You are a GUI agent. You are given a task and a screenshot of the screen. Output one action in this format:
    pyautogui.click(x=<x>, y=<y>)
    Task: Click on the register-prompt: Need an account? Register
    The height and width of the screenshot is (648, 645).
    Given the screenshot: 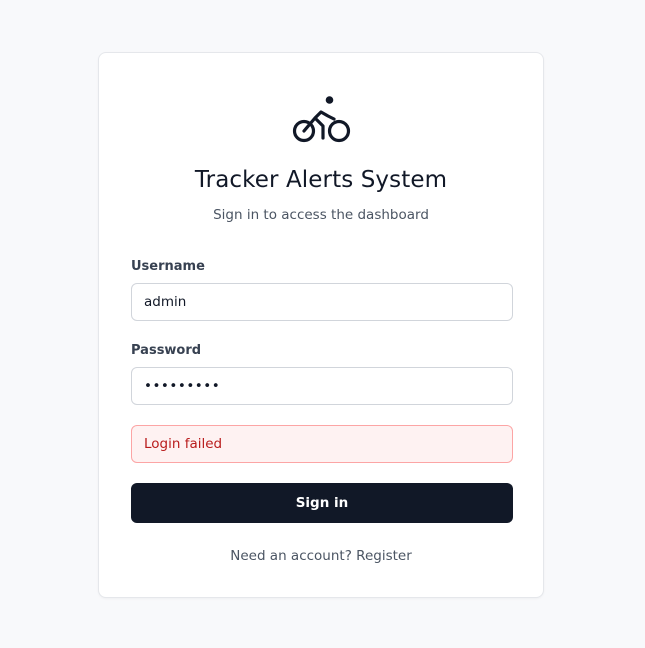 What is the action you would take?
    pyautogui.click(x=321, y=556)
    